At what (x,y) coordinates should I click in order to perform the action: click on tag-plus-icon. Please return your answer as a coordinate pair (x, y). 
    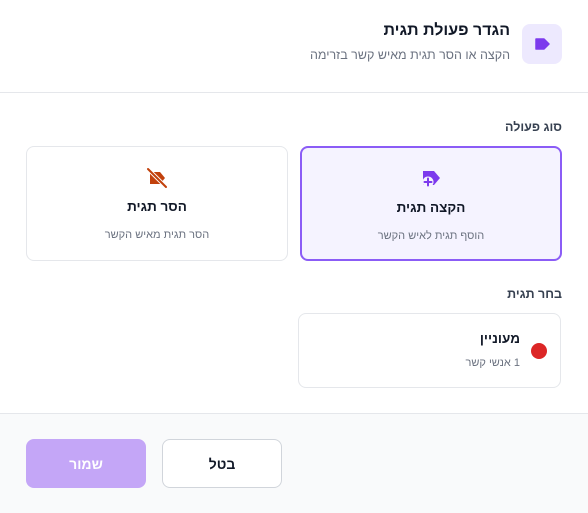
    Looking at the image, I should click on (431, 180).